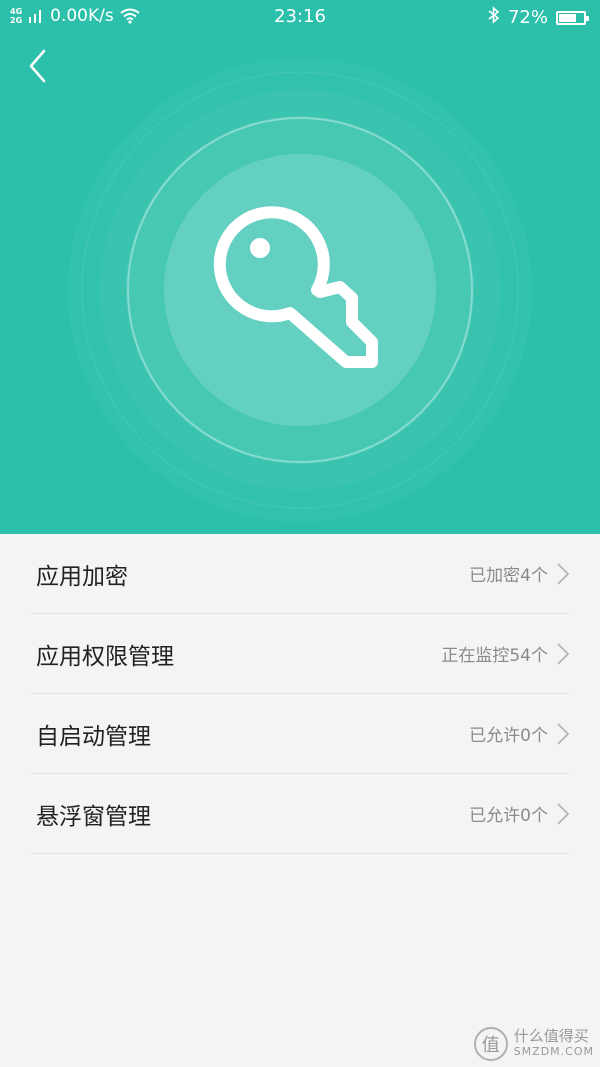 The image size is (600, 1067). Describe the element at coordinates (508, 576) in the screenshot. I see `item-status: 已加密4个` at that location.